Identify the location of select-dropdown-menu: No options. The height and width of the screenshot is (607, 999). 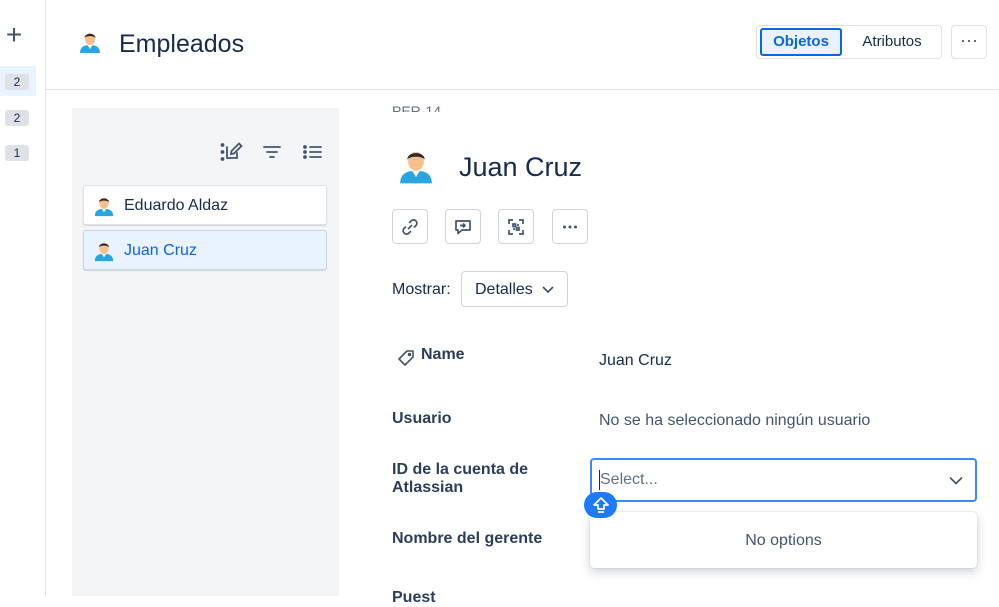
(783, 540).